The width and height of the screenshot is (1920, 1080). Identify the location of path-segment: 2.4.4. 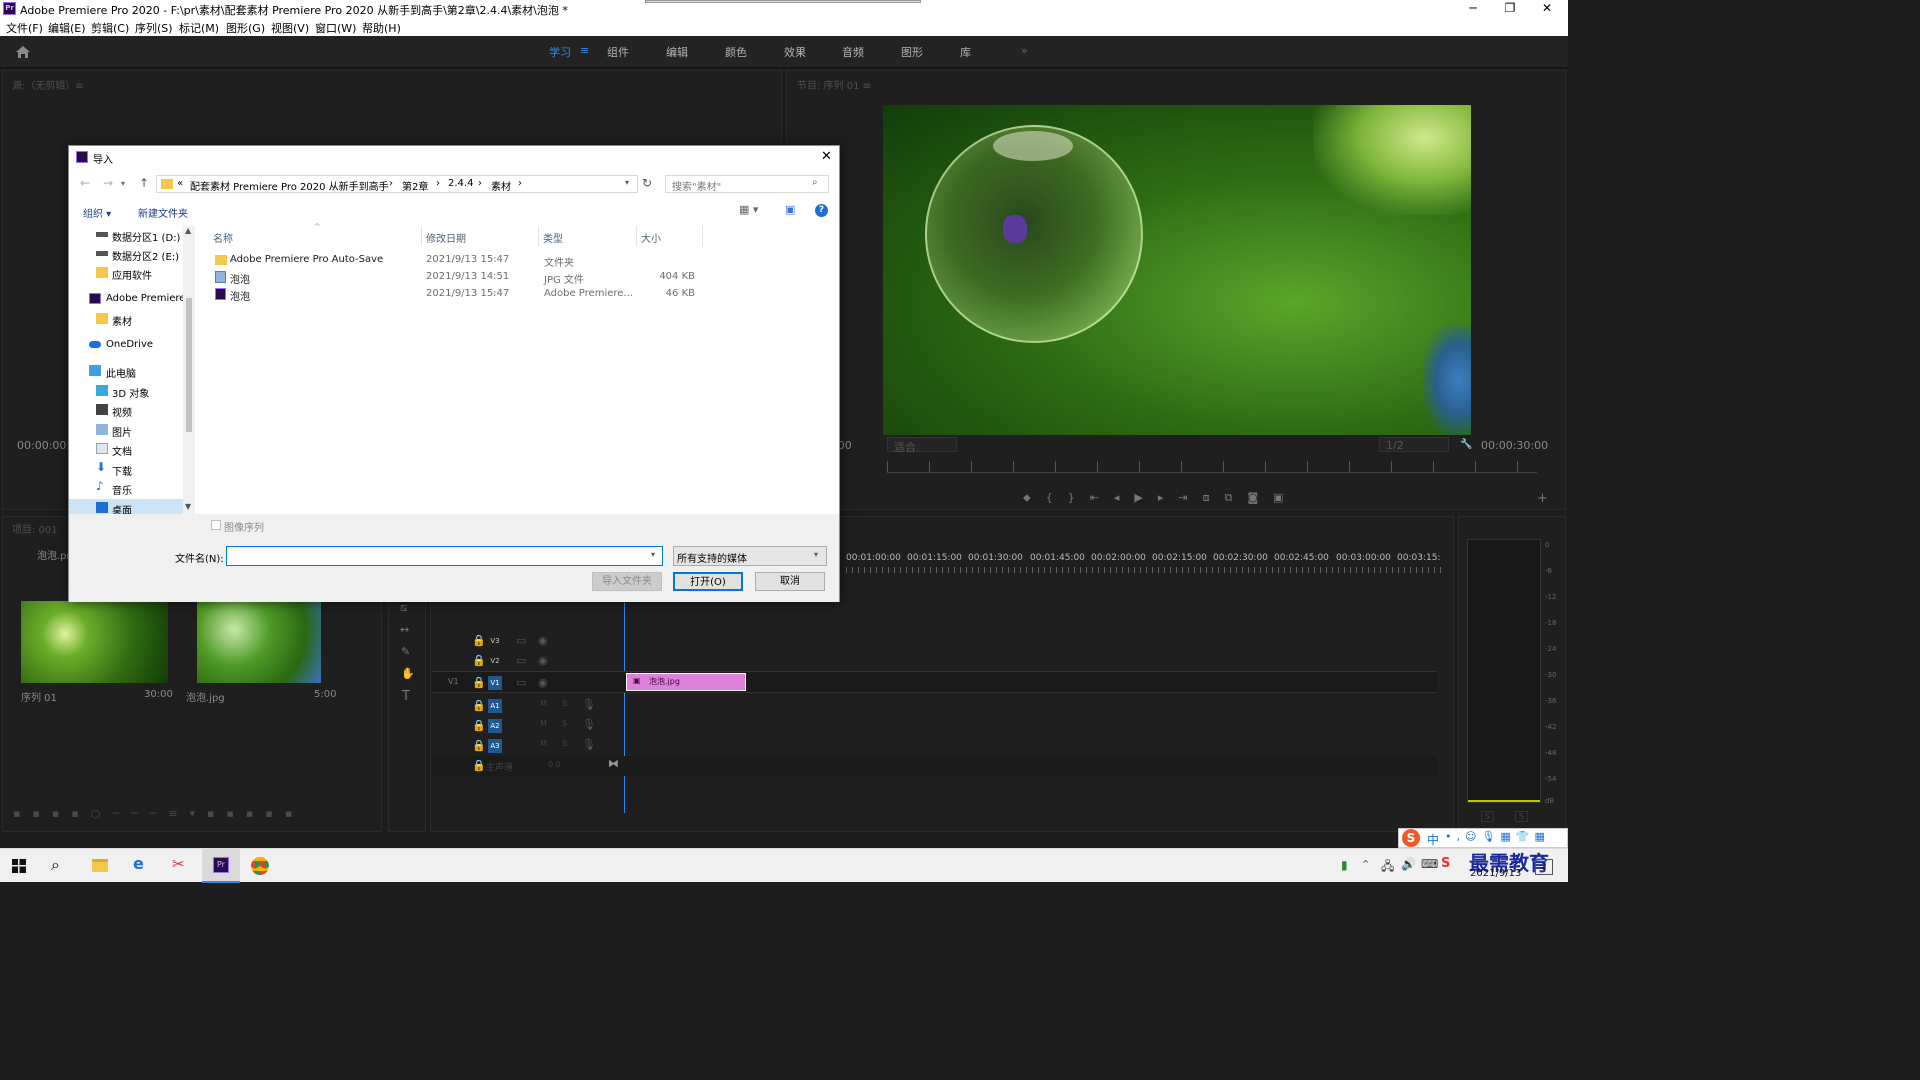
(460, 183).